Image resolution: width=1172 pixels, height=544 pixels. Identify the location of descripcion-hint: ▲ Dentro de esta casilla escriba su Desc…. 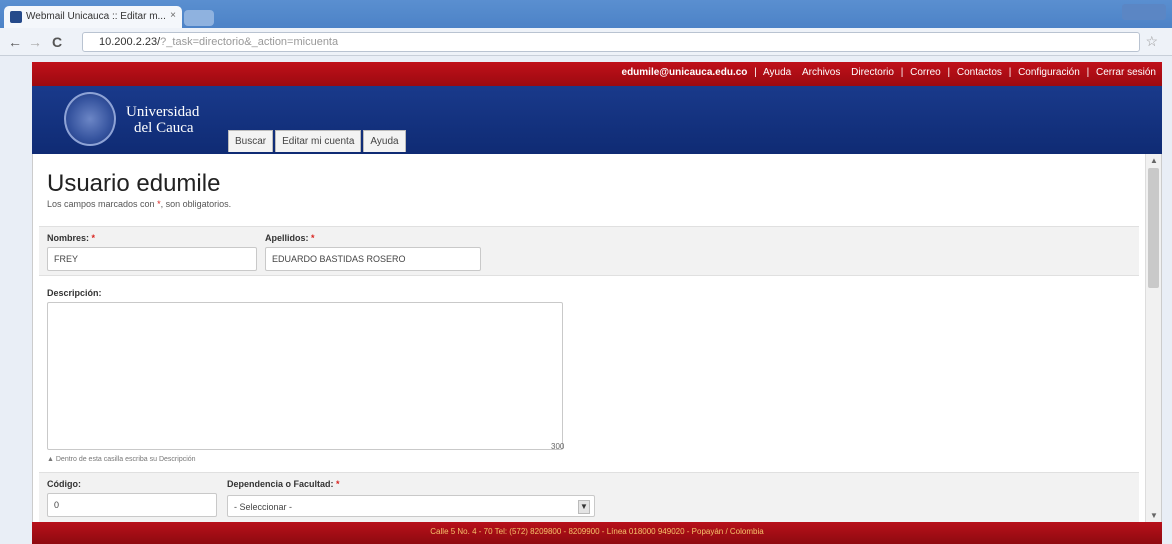
(121, 459).